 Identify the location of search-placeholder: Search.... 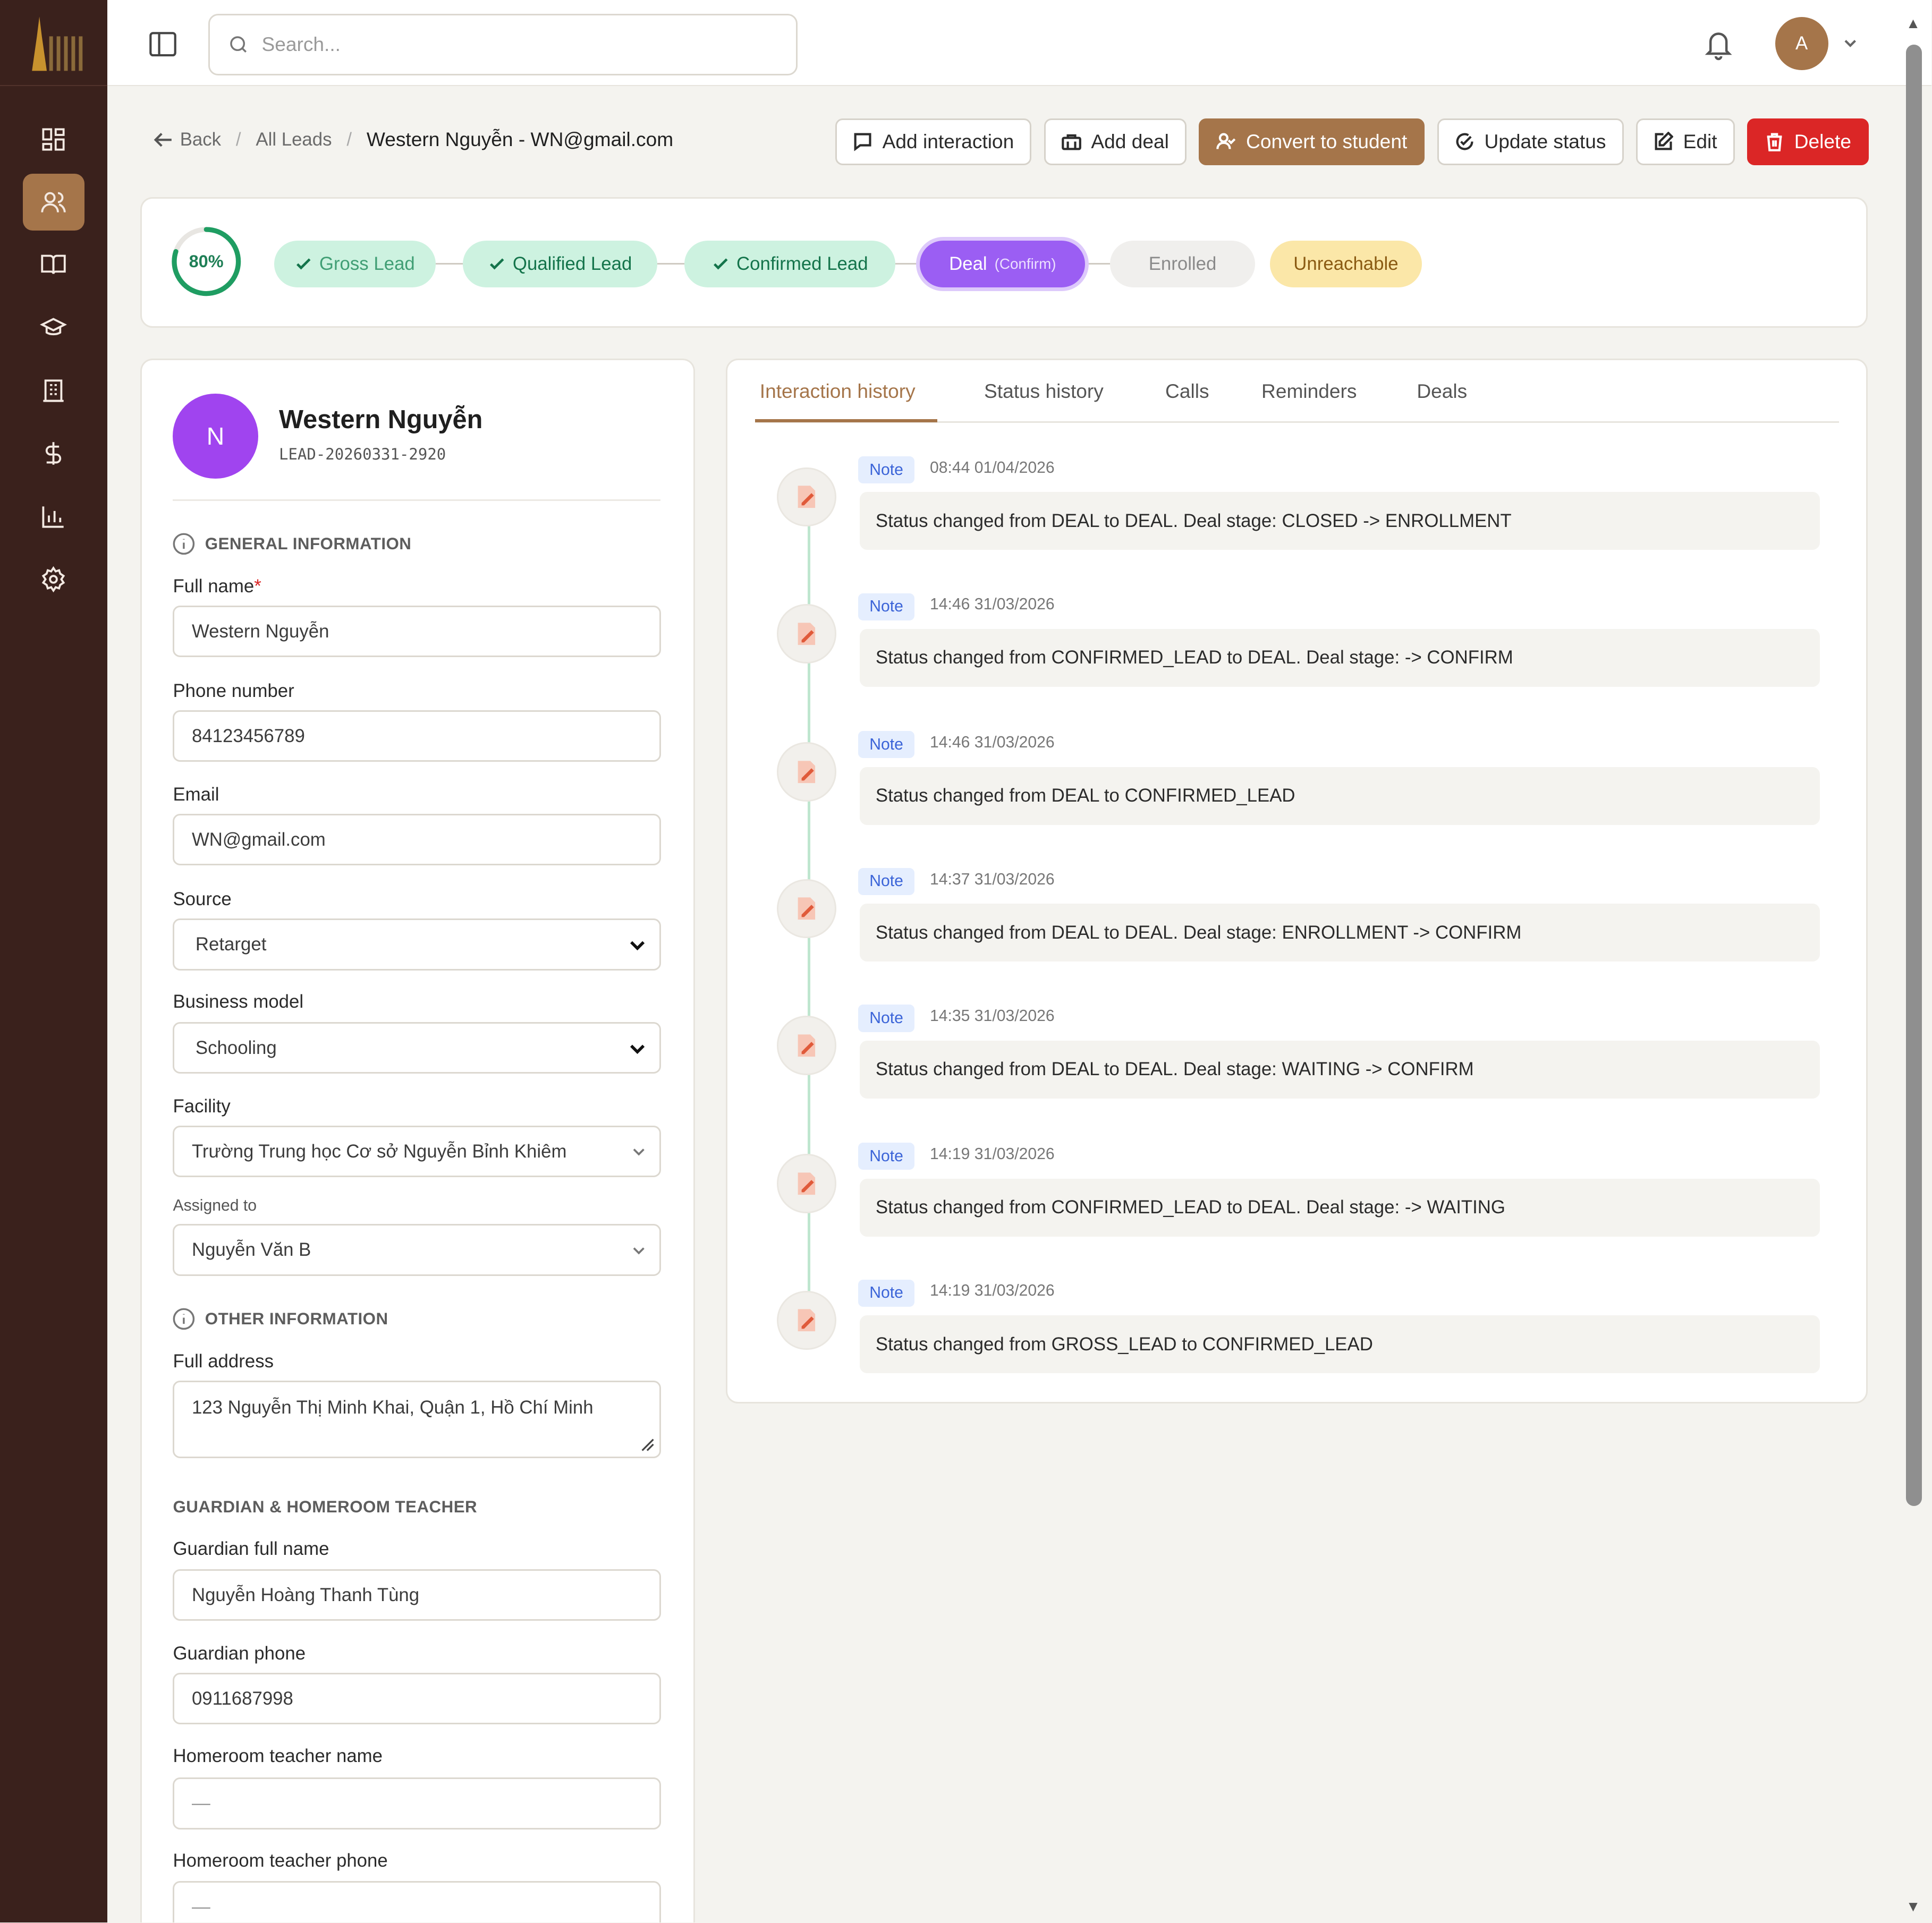
(301, 44).